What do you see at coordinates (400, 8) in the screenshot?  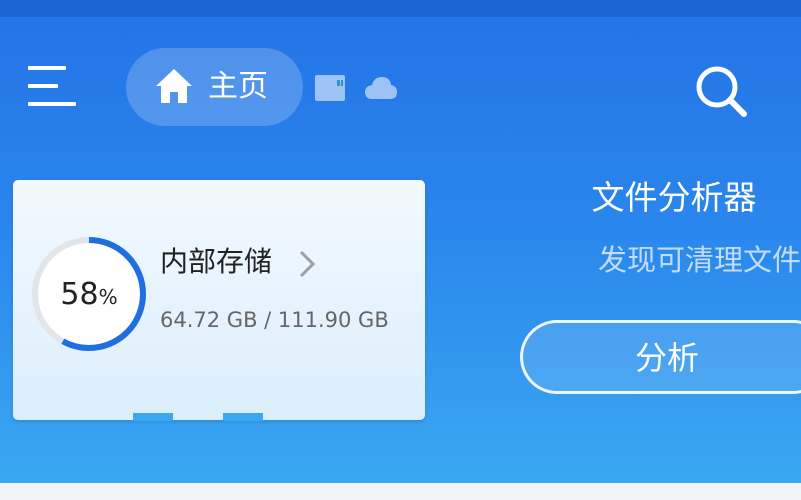 I see `status-bar-strip` at bounding box center [400, 8].